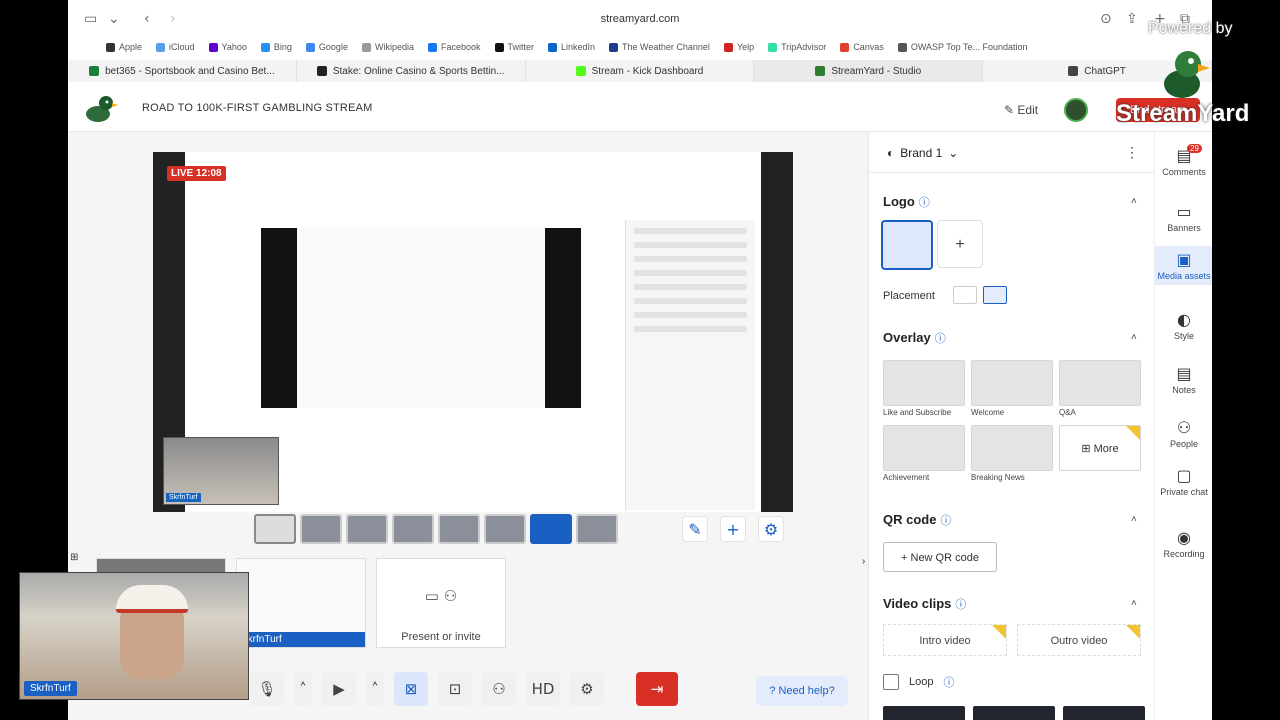 This screenshot has width=1280, height=720. Describe the element at coordinates (960, 244) in the screenshot. I see `add-logo-button: +` at that location.